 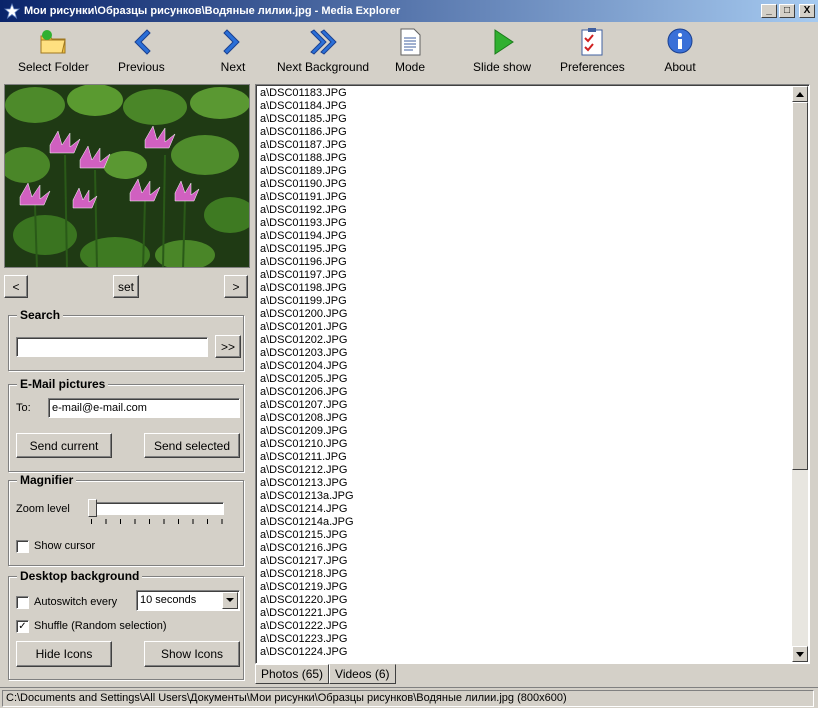 I want to click on email-to-input, so click(x=144, y=408).